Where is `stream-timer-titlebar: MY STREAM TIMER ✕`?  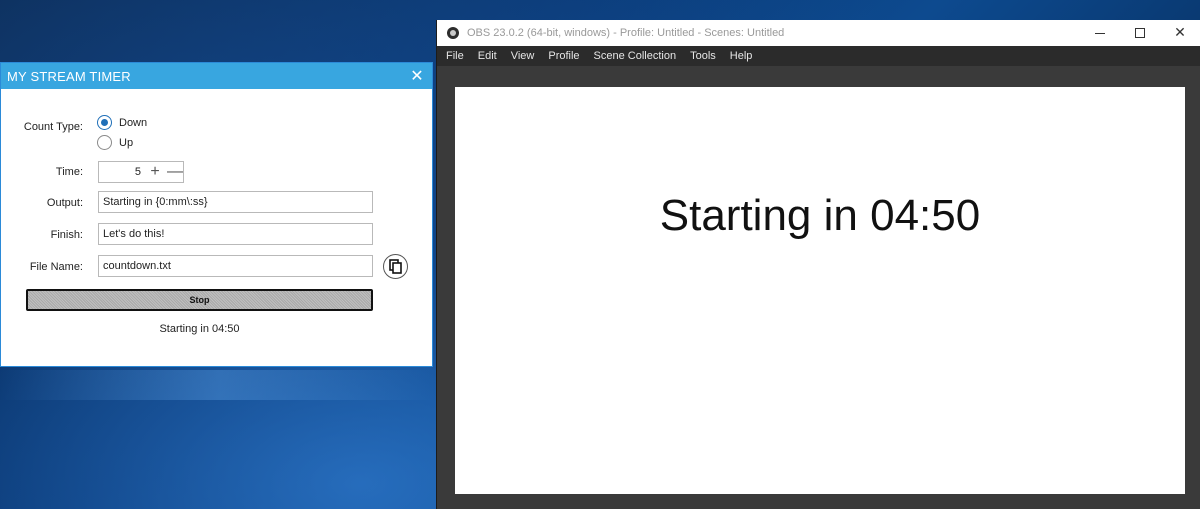
stream-timer-titlebar: MY STREAM TIMER ✕ is located at coordinates (216, 76).